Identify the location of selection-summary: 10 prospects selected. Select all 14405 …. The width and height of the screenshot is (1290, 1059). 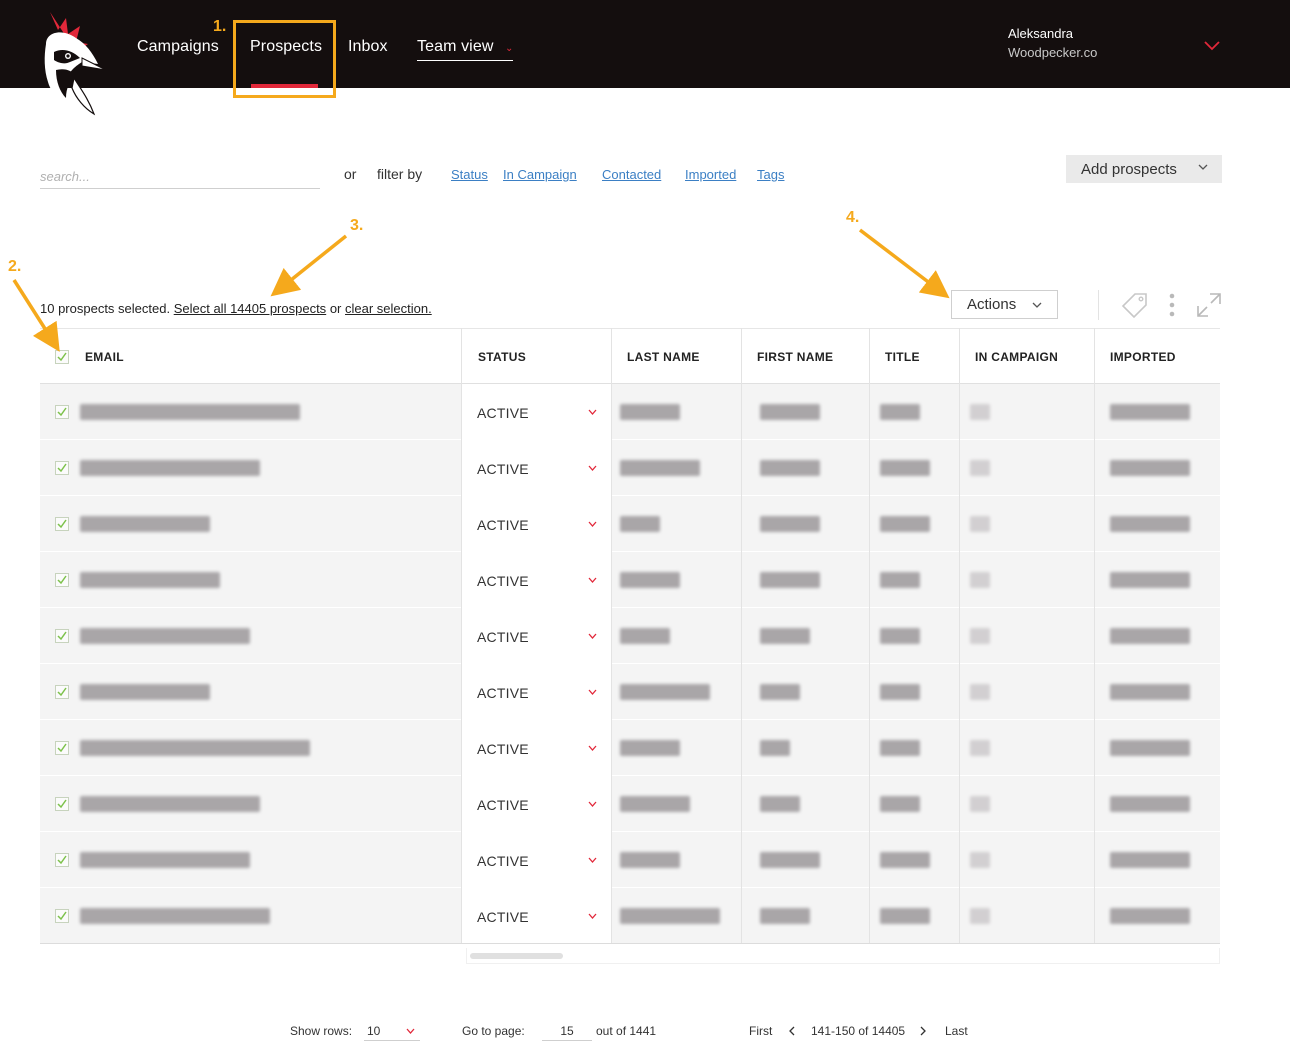
(236, 308).